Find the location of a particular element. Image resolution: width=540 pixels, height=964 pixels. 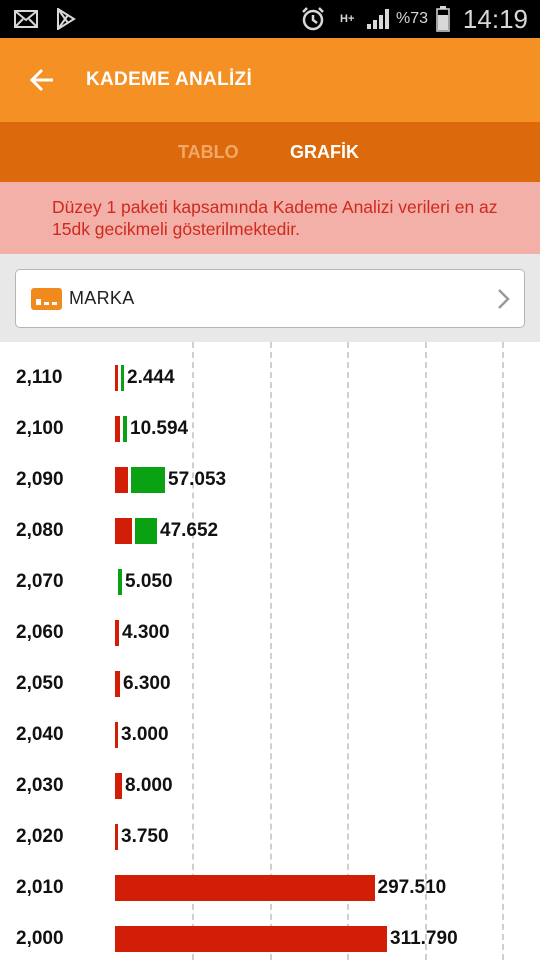

chart-row: 2,020 3.750 is located at coordinates (270, 836).